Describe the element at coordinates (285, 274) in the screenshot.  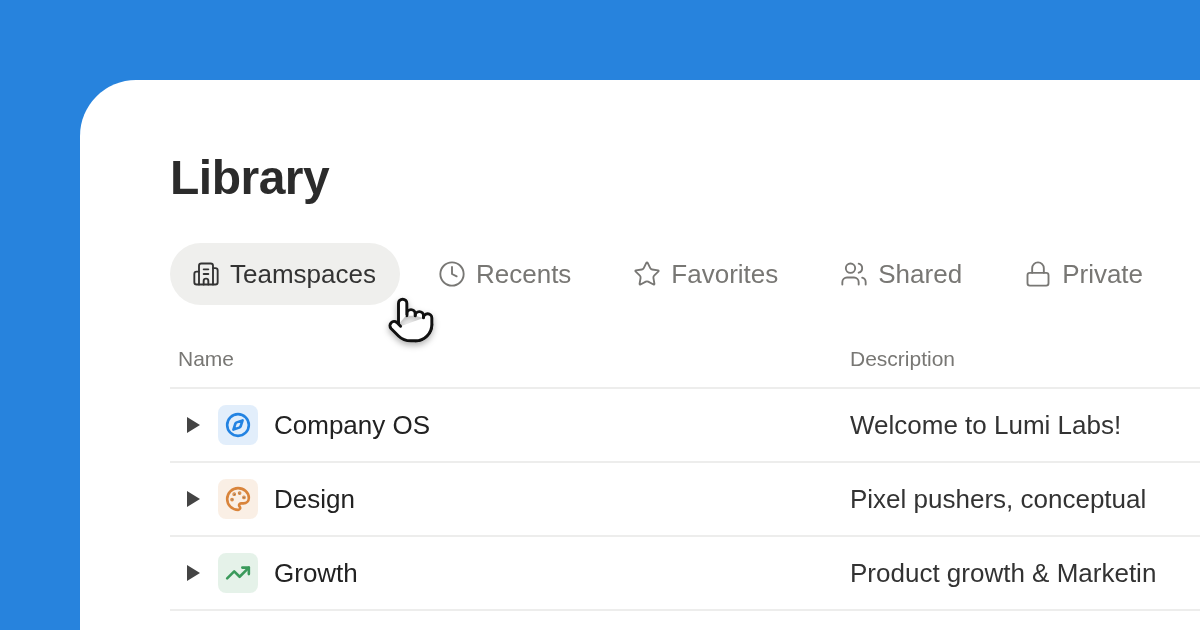
I see `tab: Teamspaces` at that location.